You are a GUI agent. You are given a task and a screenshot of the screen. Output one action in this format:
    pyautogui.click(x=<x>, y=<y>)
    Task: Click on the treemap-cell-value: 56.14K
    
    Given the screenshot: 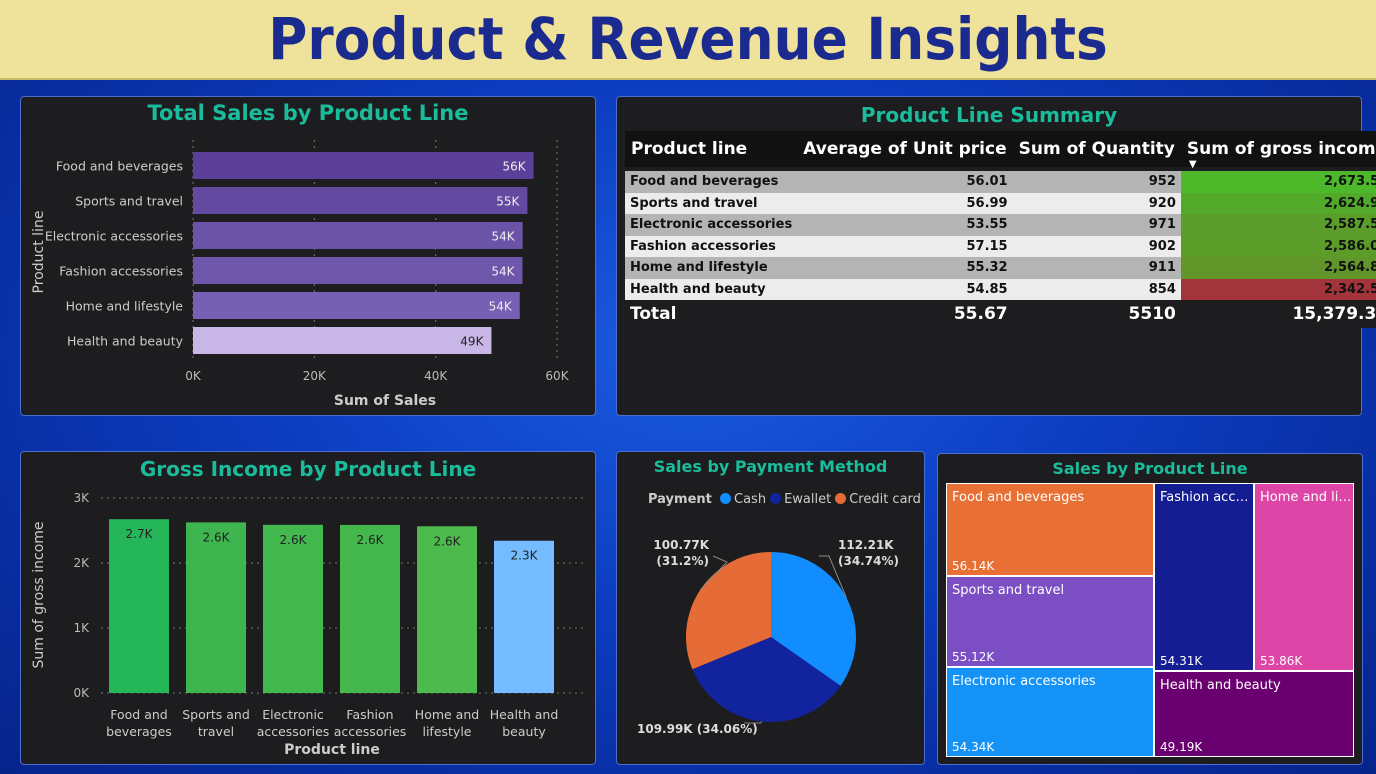 What is the action you would take?
    pyautogui.click(x=973, y=566)
    